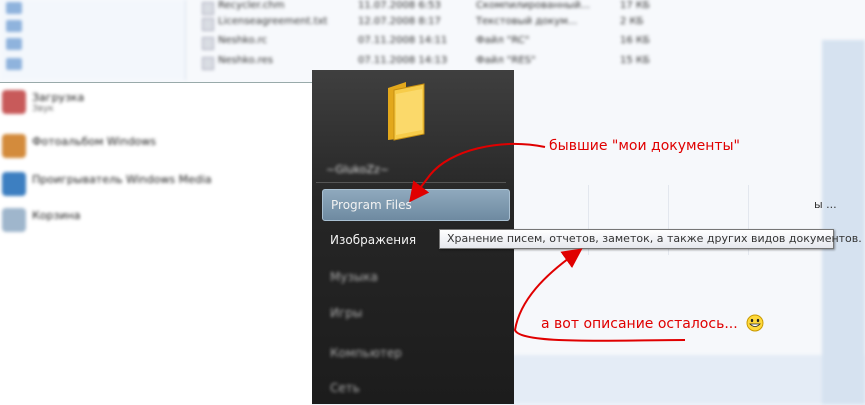 The height and width of the screenshot is (405, 865). I want to click on file-size: 17 КБ, so click(635, 5).